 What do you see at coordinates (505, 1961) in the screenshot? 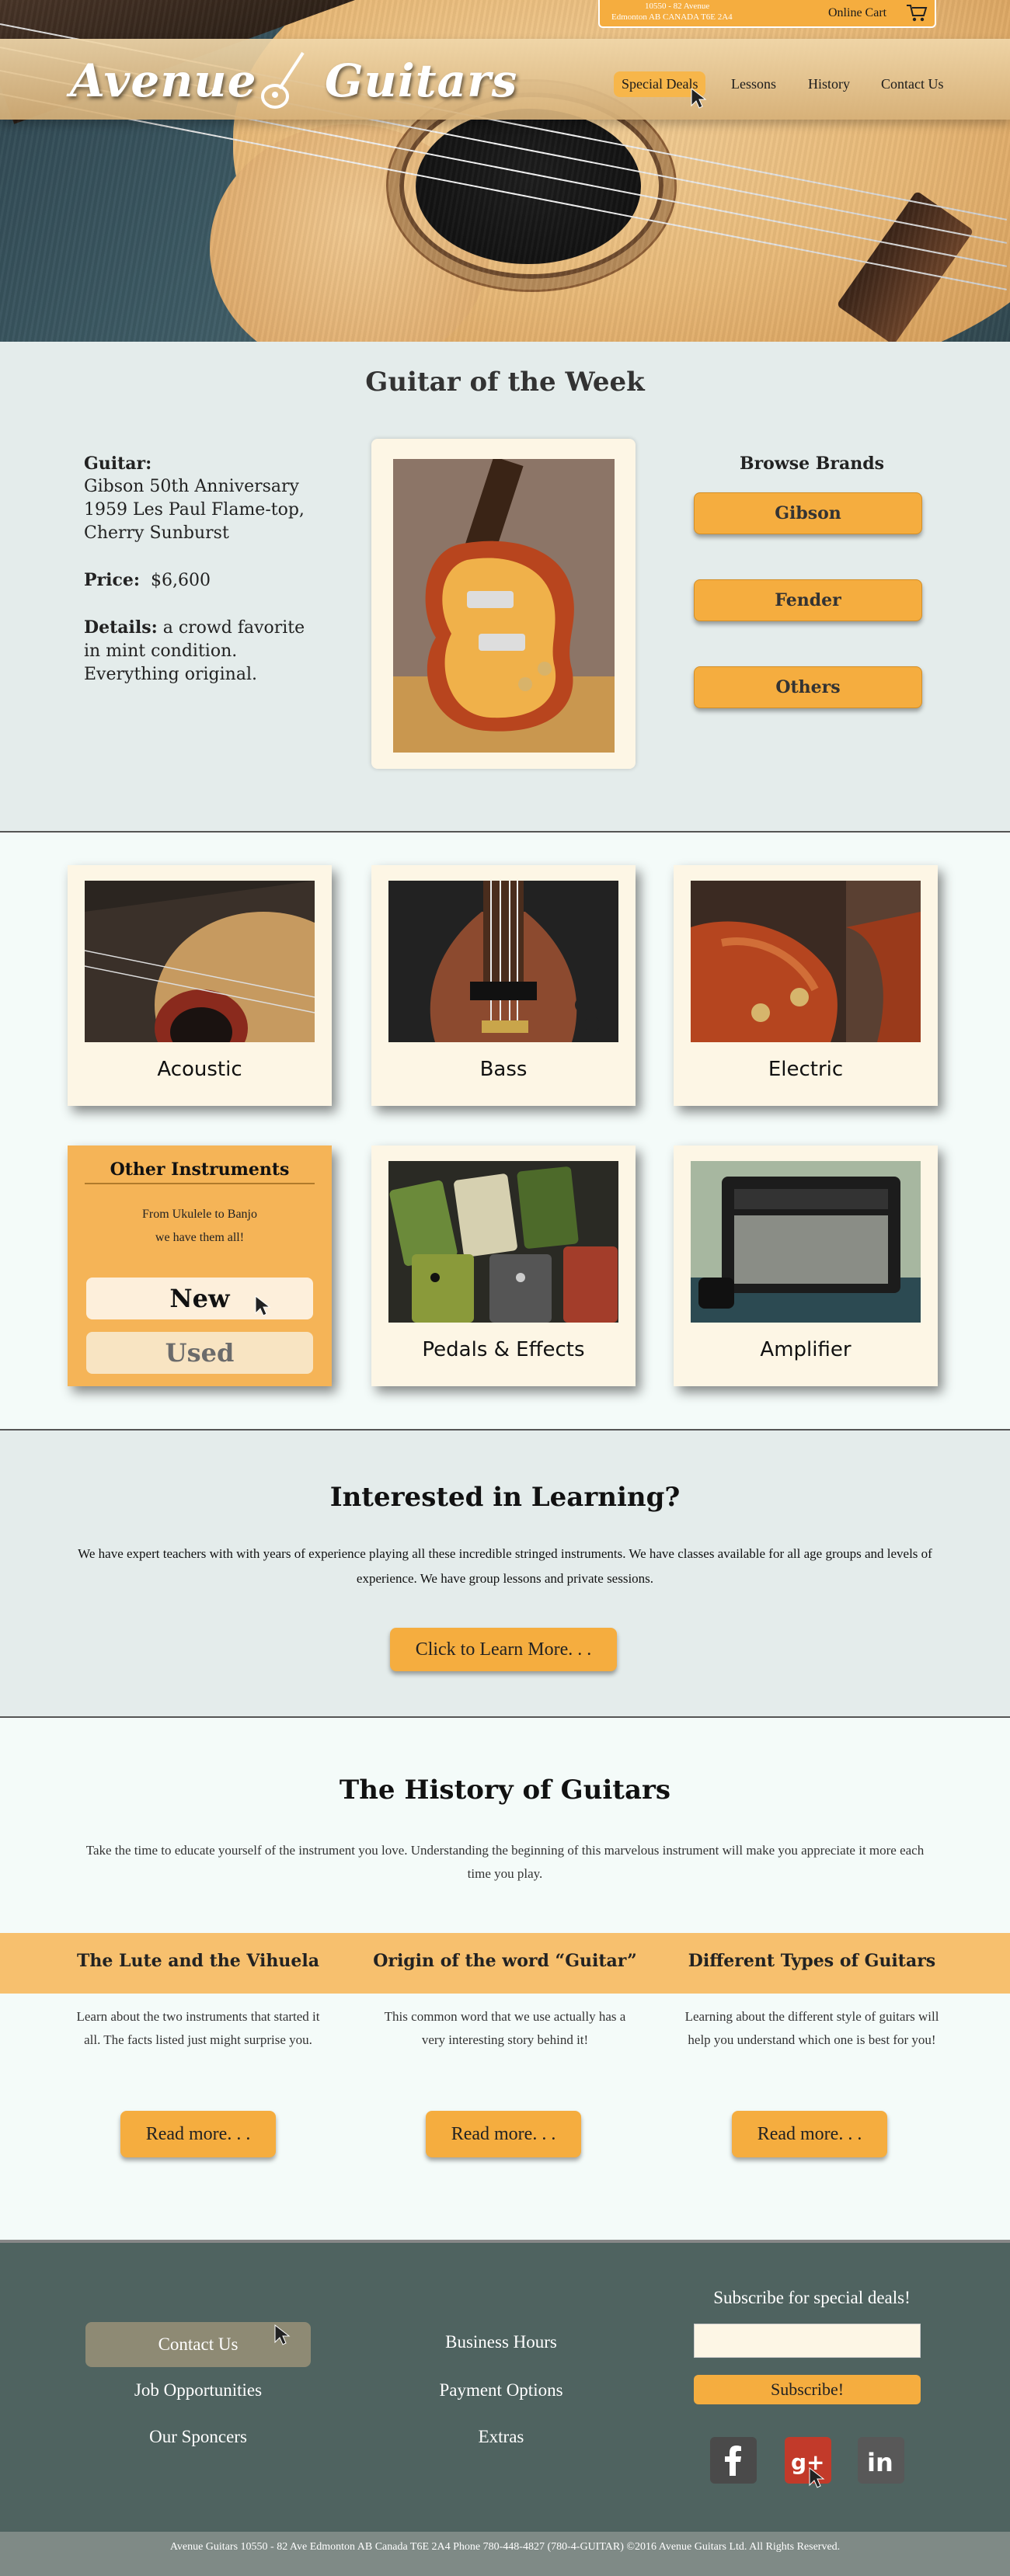
I see `history-col-title-origin: Origin of the word “Guitar”` at bounding box center [505, 1961].